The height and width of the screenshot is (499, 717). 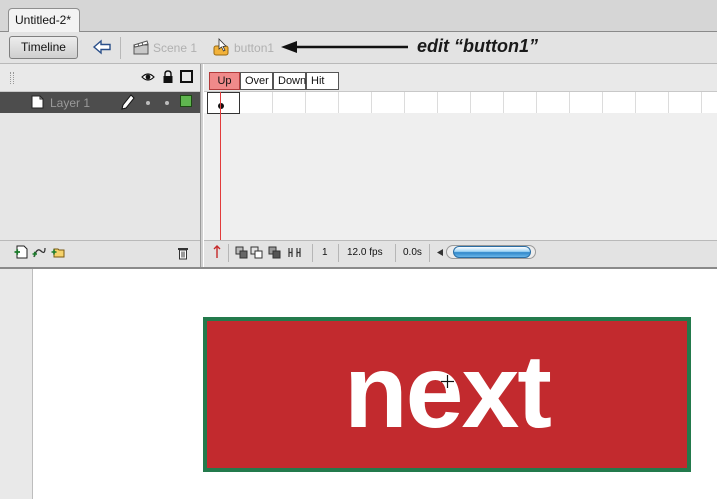 What do you see at coordinates (186, 101) in the screenshot?
I see `layer-outline-color-swatch` at bounding box center [186, 101].